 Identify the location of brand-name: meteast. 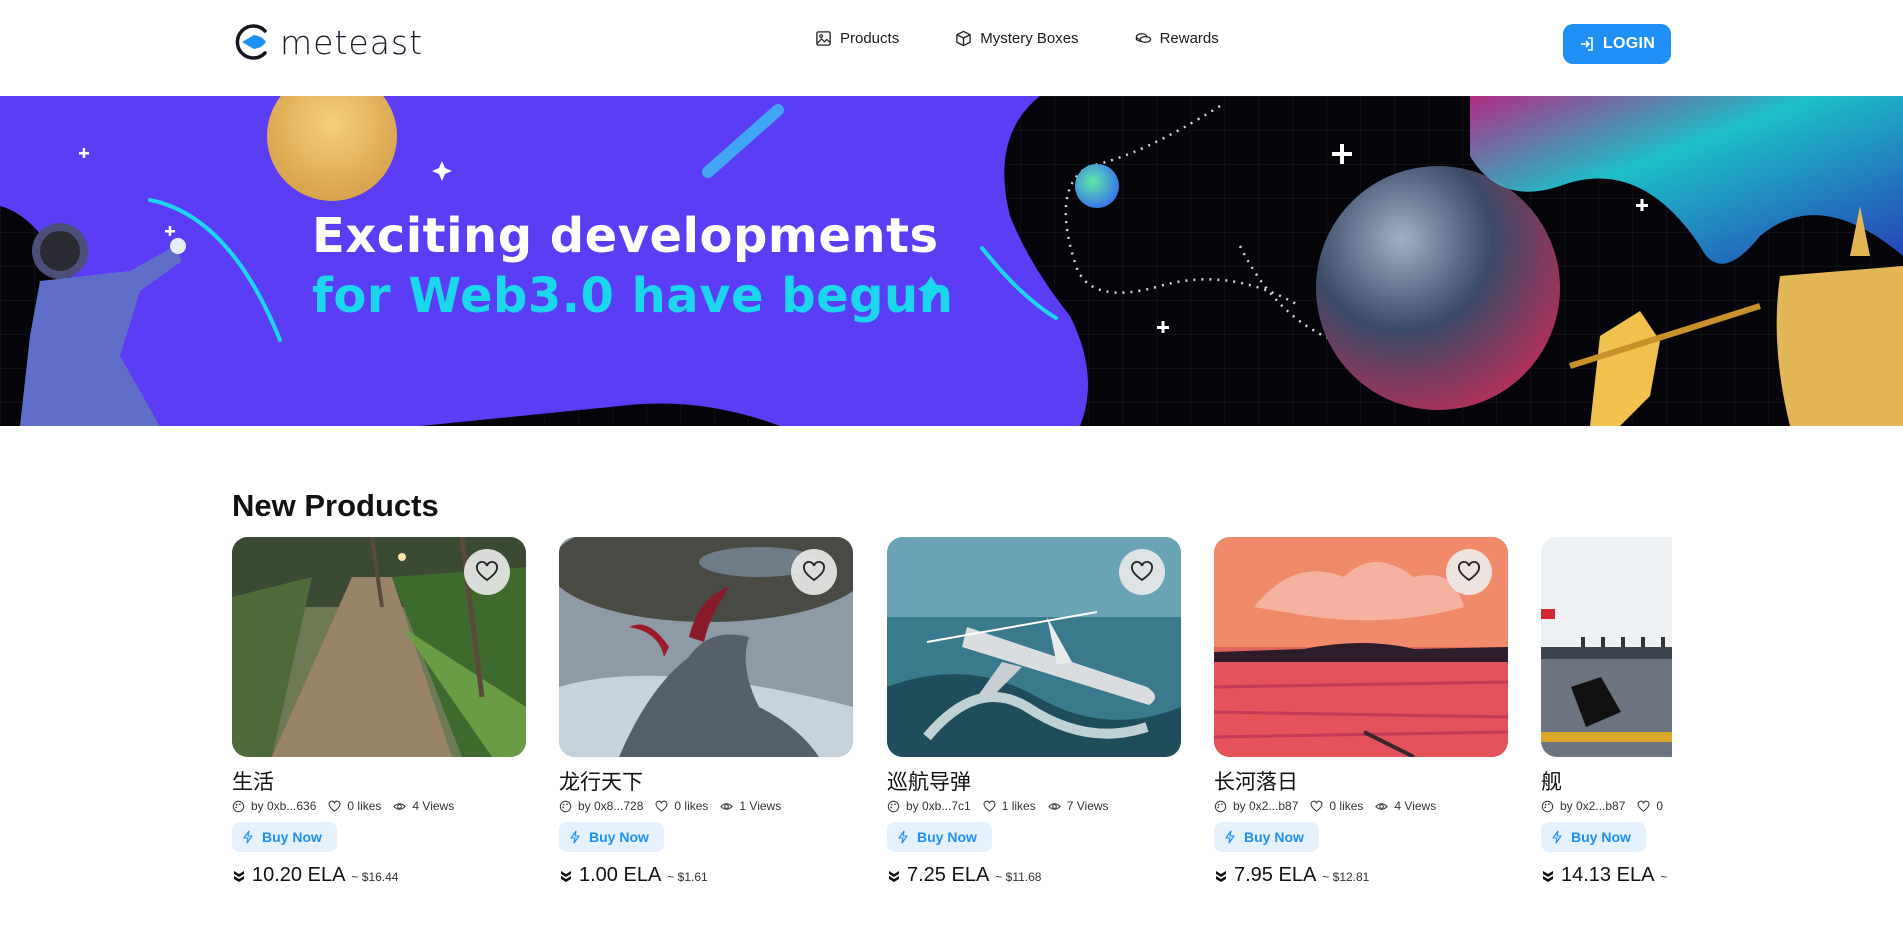
(352, 42).